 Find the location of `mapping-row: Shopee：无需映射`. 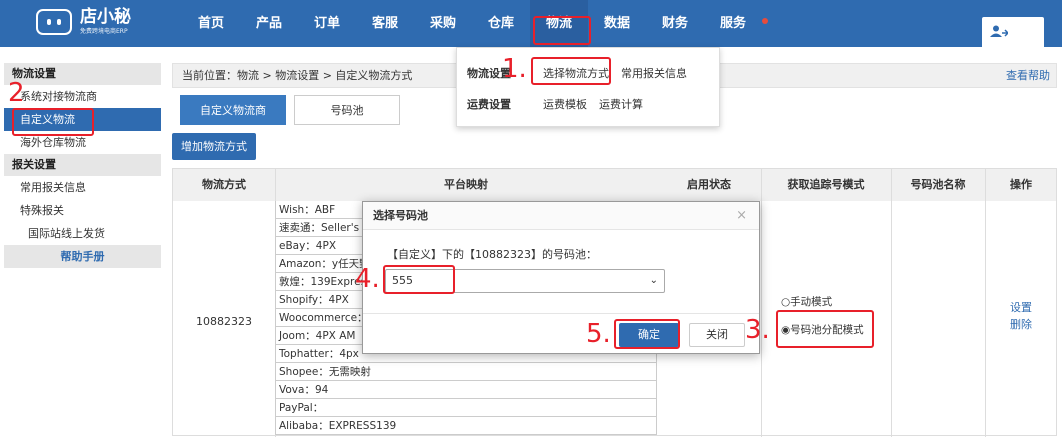

mapping-row: Shopee：无需映射 is located at coordinates (466, 372).